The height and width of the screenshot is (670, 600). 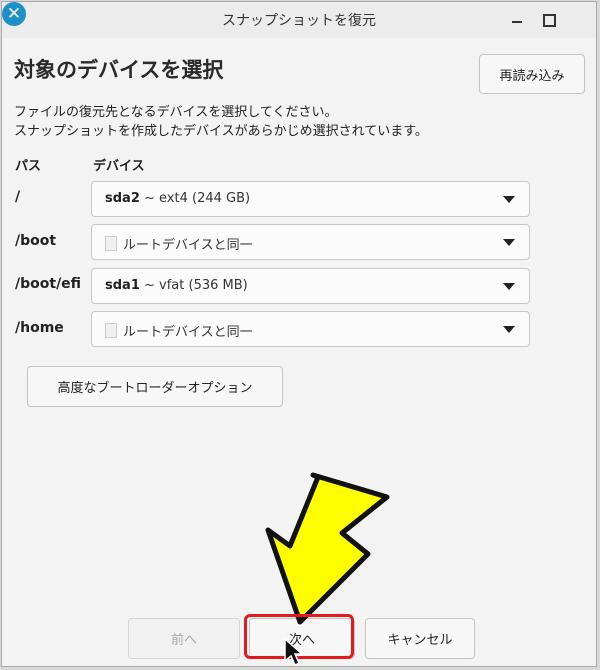 What do you see at coordinates (176, 112) in the screenshot?
I see `description-line-1: ファイルの復元先となるデバイスを選択してください。` at bounding box center [176, 112].